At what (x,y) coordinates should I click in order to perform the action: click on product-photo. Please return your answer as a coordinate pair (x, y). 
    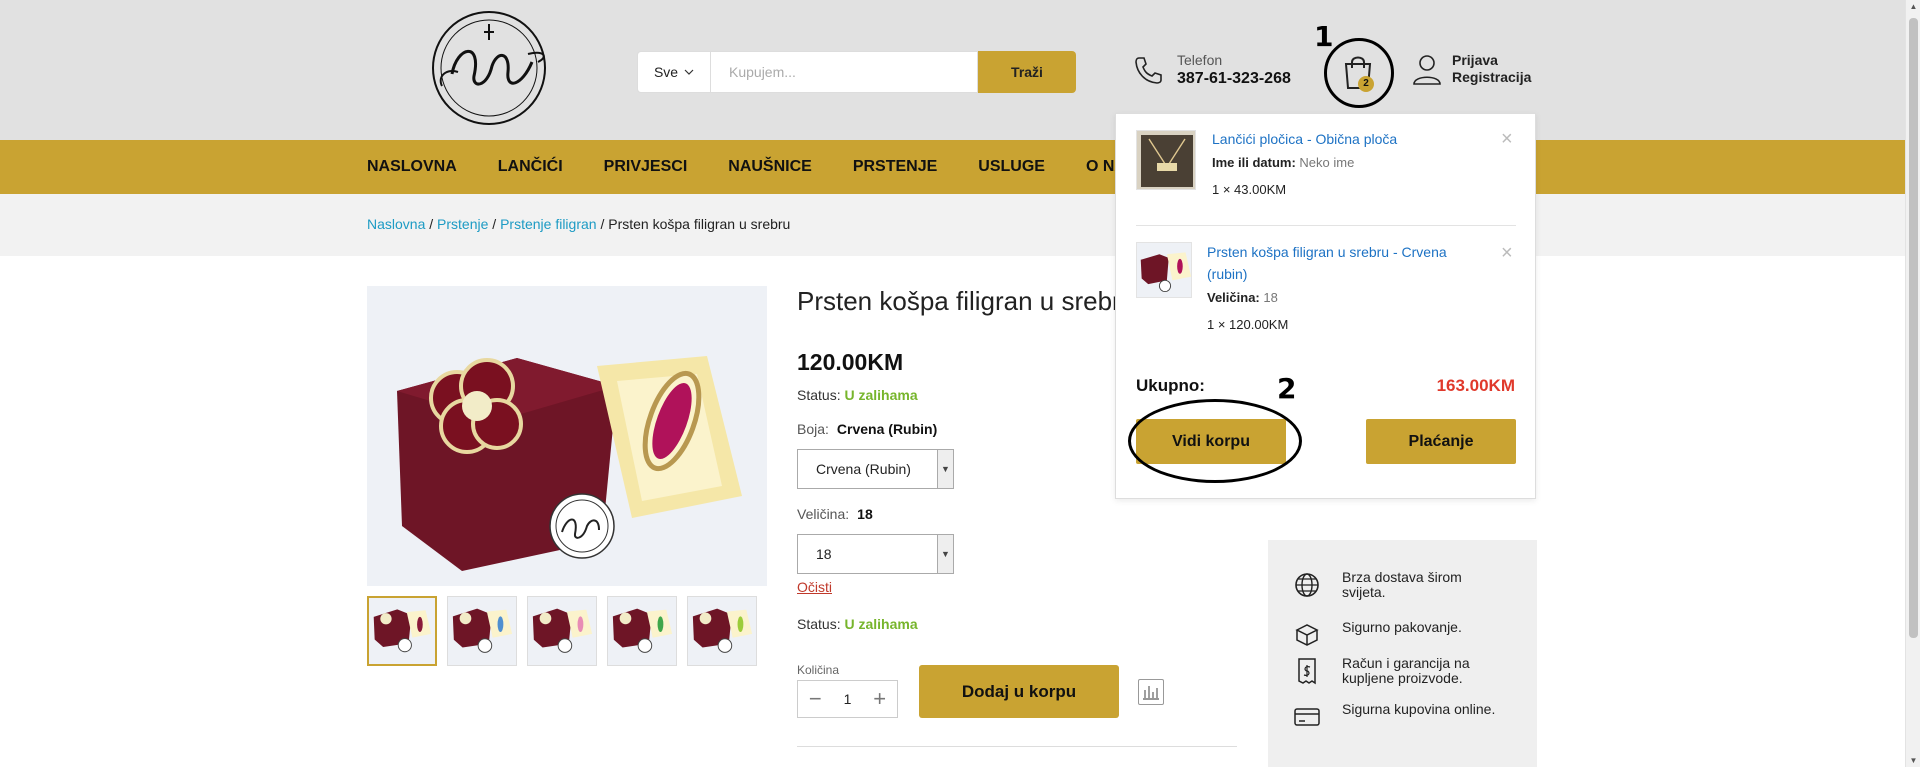
    Looking at the image, I should click on (567, 436).